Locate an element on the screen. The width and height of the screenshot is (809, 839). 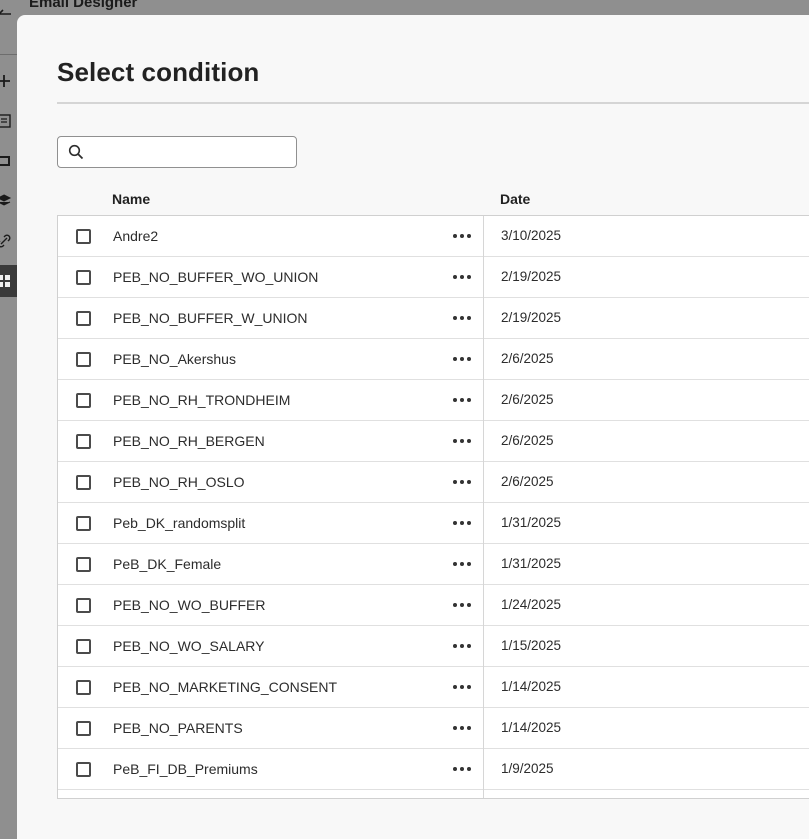
add-icon is located at coordinates (7, 81).